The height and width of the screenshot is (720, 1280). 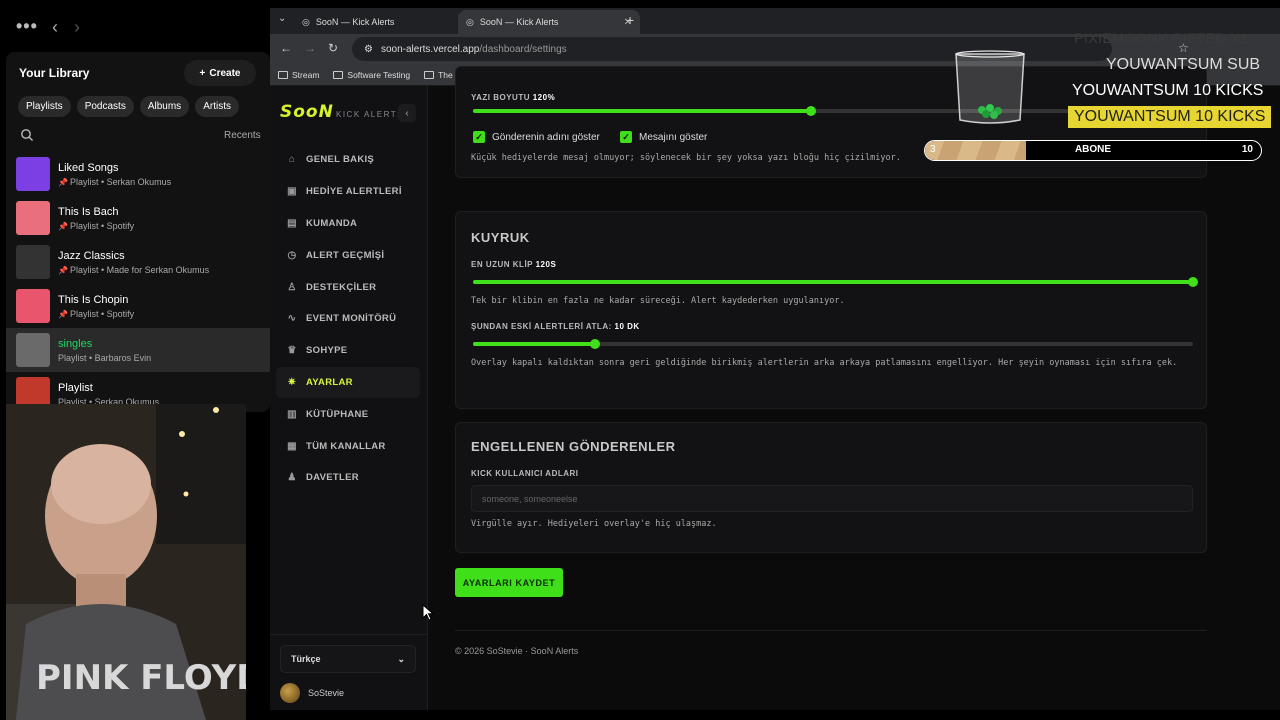 I want to click on site-info-icon: ⚙, so click(x=368, y=49).